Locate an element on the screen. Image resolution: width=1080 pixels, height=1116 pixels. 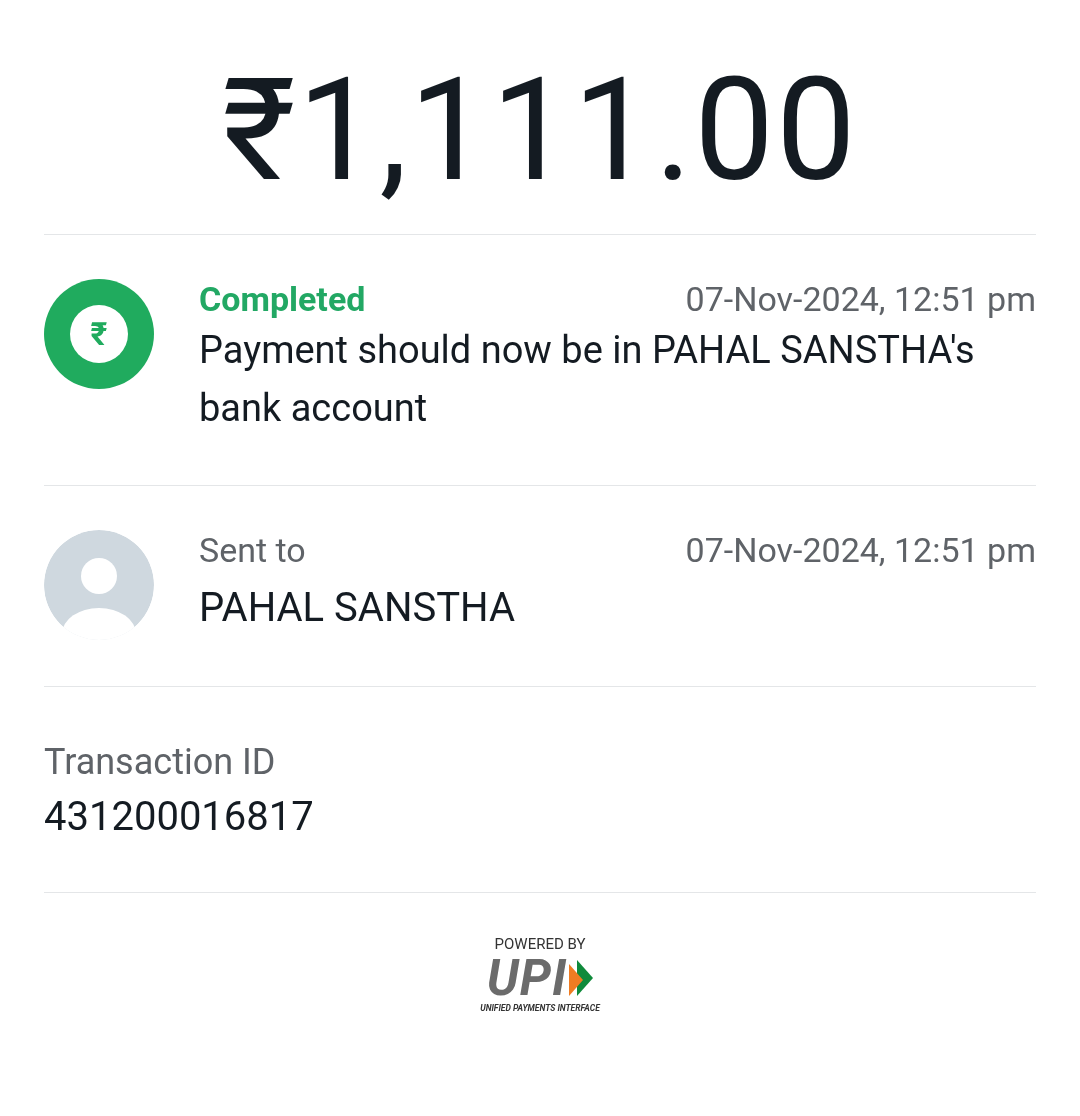
upi-tagline: UNIFIED PAYMENTS INTERFACE is located at coordinates (540, 1008).